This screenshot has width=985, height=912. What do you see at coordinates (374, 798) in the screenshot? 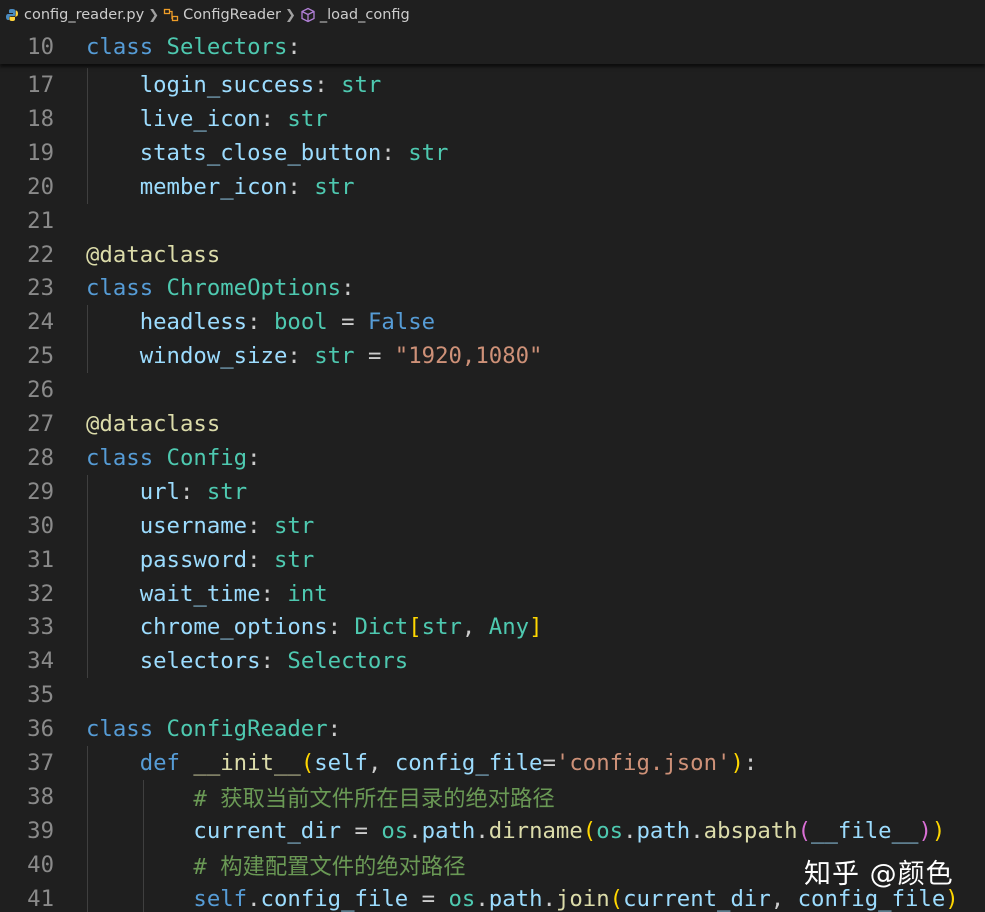
I see `code-token: # 获取当前文件所在目录的绝对路径` at bounding box center [374, 798].